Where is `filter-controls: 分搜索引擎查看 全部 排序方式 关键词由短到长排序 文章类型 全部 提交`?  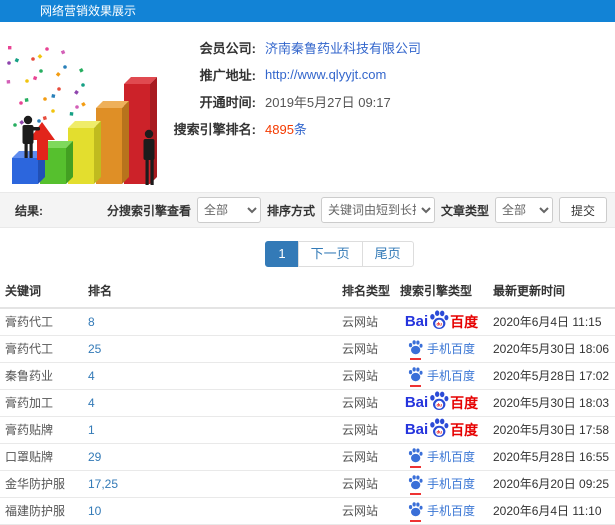 filter-controls: 分搜索引擎查看 全部 排序方式 关键词由短到长排序 文章类型 全部 提交 is located at coordinates (357, 210).